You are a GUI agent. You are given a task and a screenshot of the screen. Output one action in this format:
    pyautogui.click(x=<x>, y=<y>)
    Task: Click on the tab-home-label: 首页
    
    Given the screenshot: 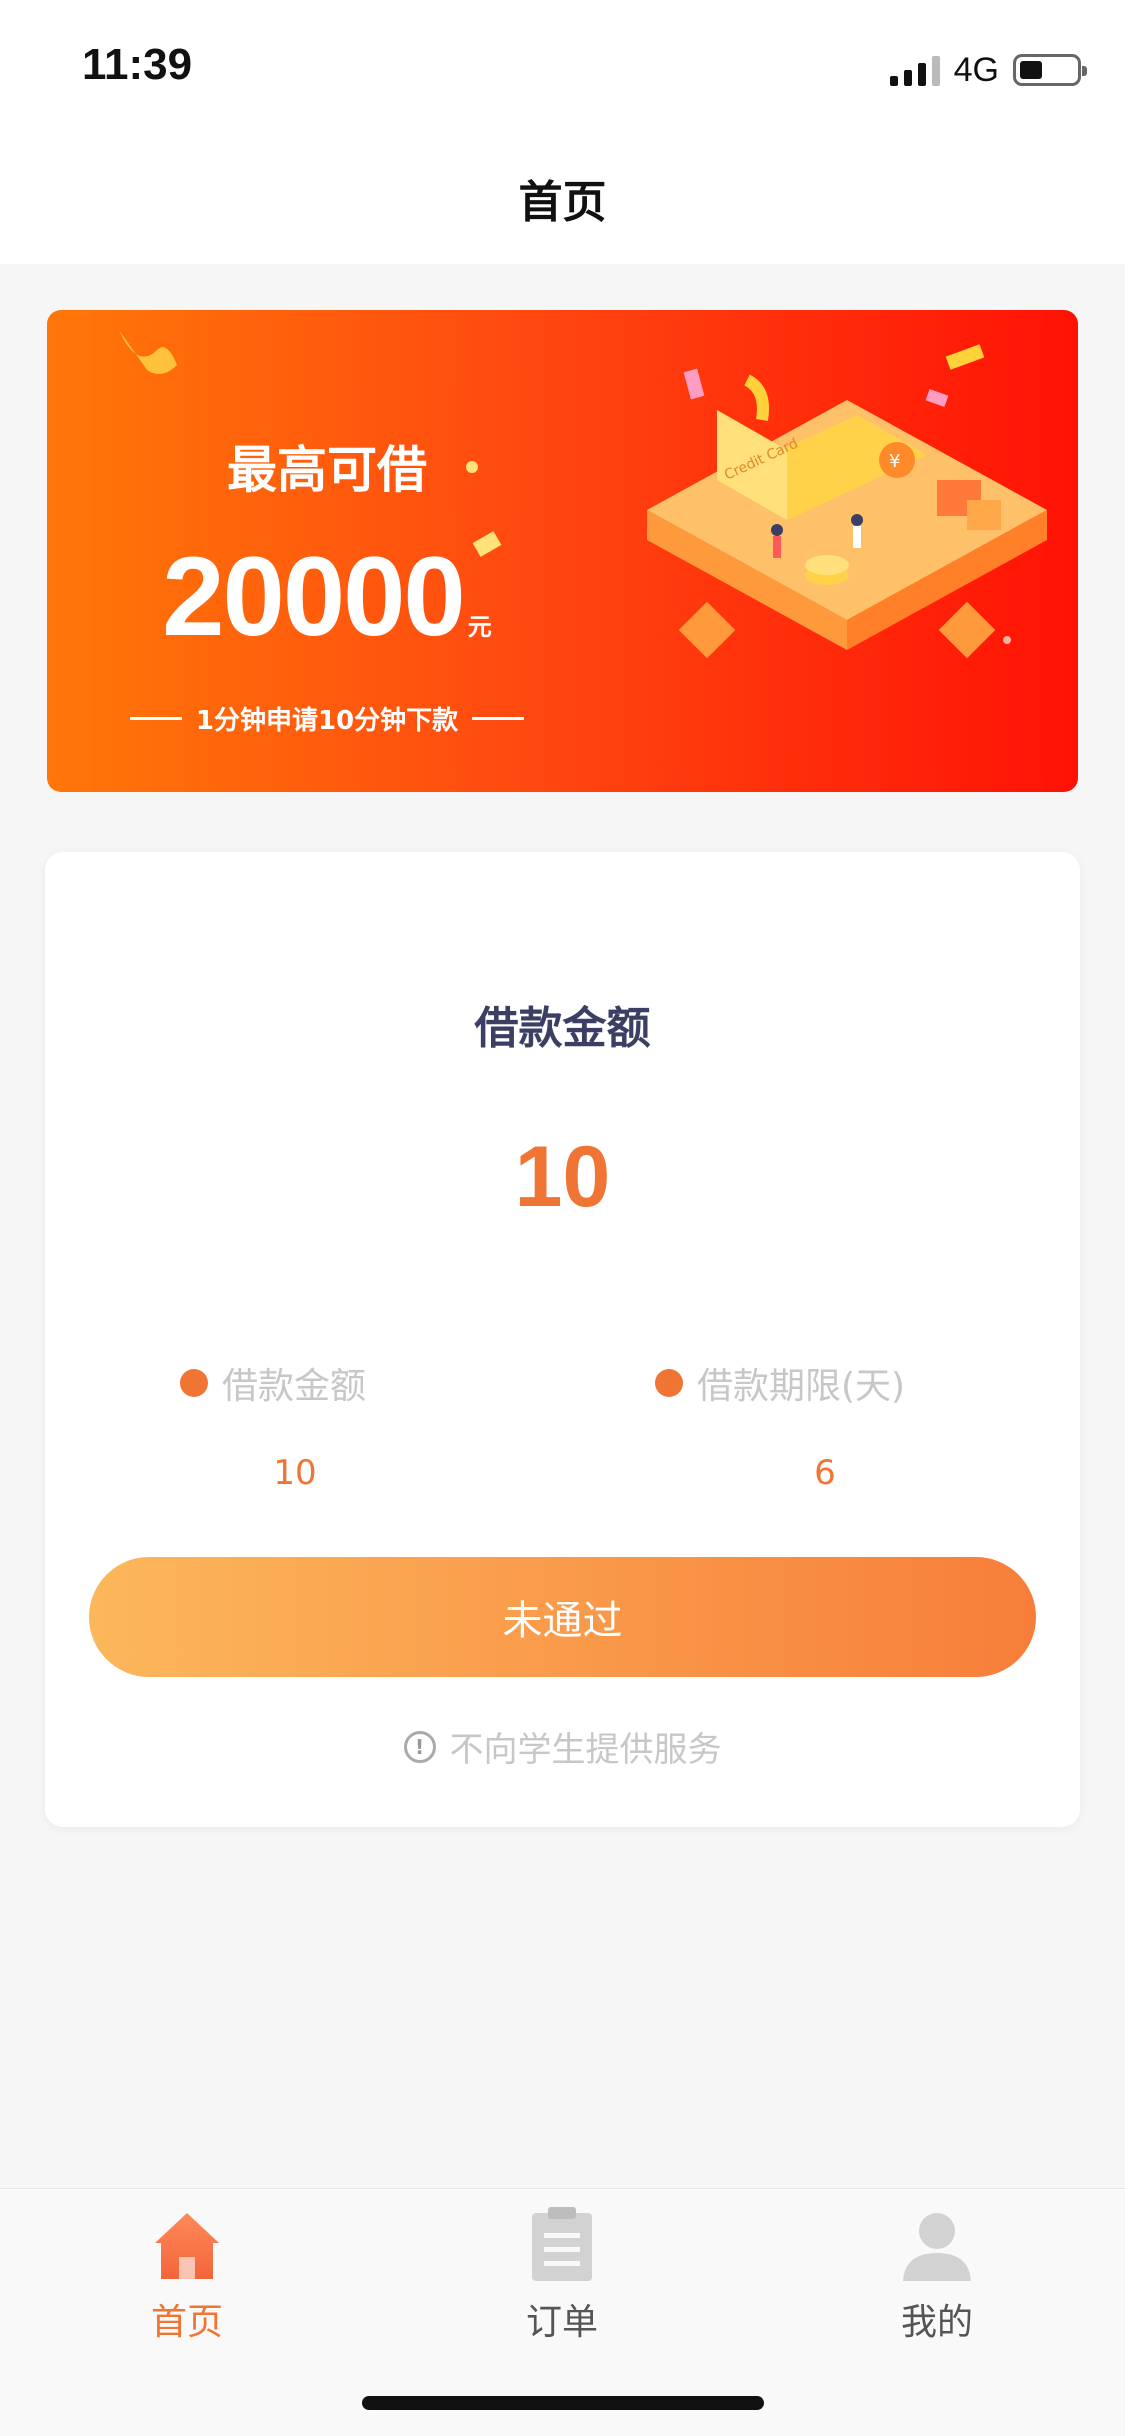 What is the action you would take?
    pyautogui.click(x=186, y=2322)
    